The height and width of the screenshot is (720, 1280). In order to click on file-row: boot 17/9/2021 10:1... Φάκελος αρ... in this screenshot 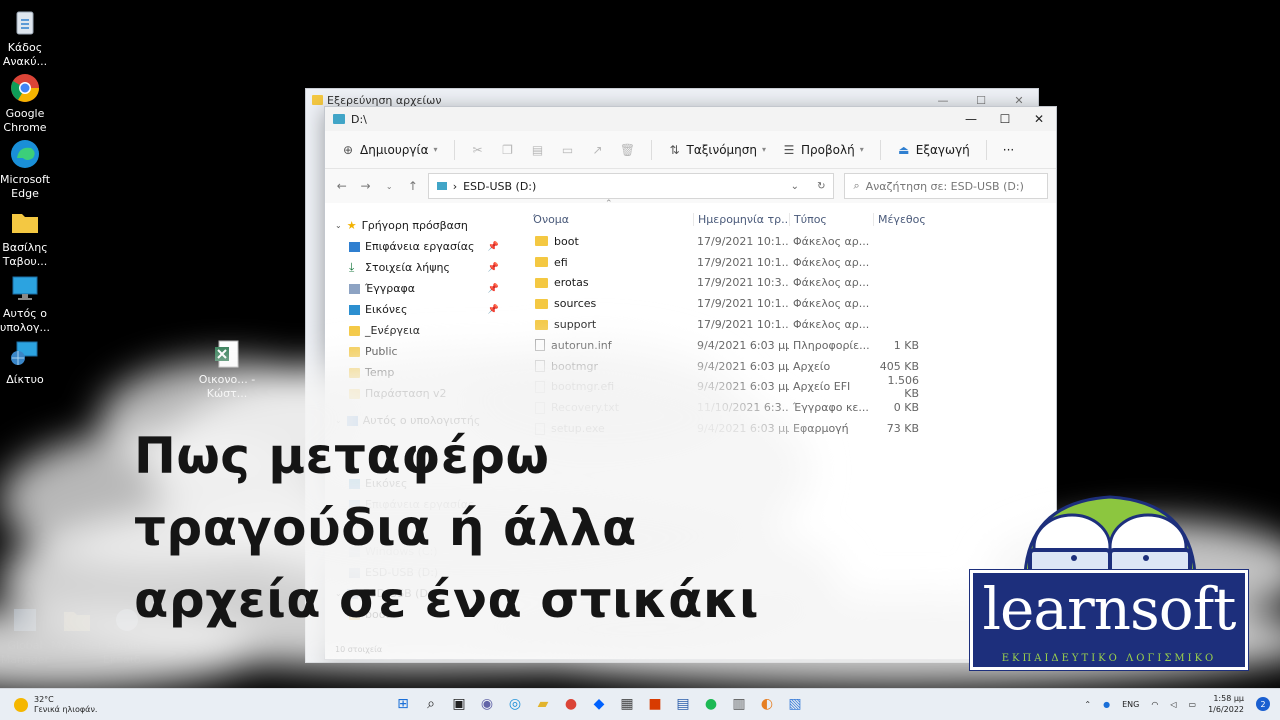, I will do `click(789, 241)`.